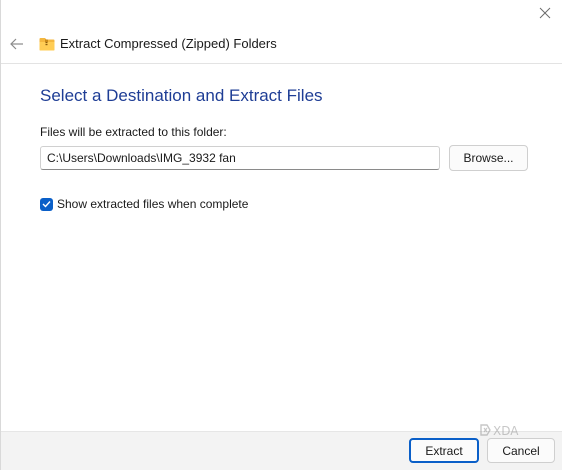 The height and width of the screenshot is (470, 562). I want to click on destination-path-input, so click(240, 158).